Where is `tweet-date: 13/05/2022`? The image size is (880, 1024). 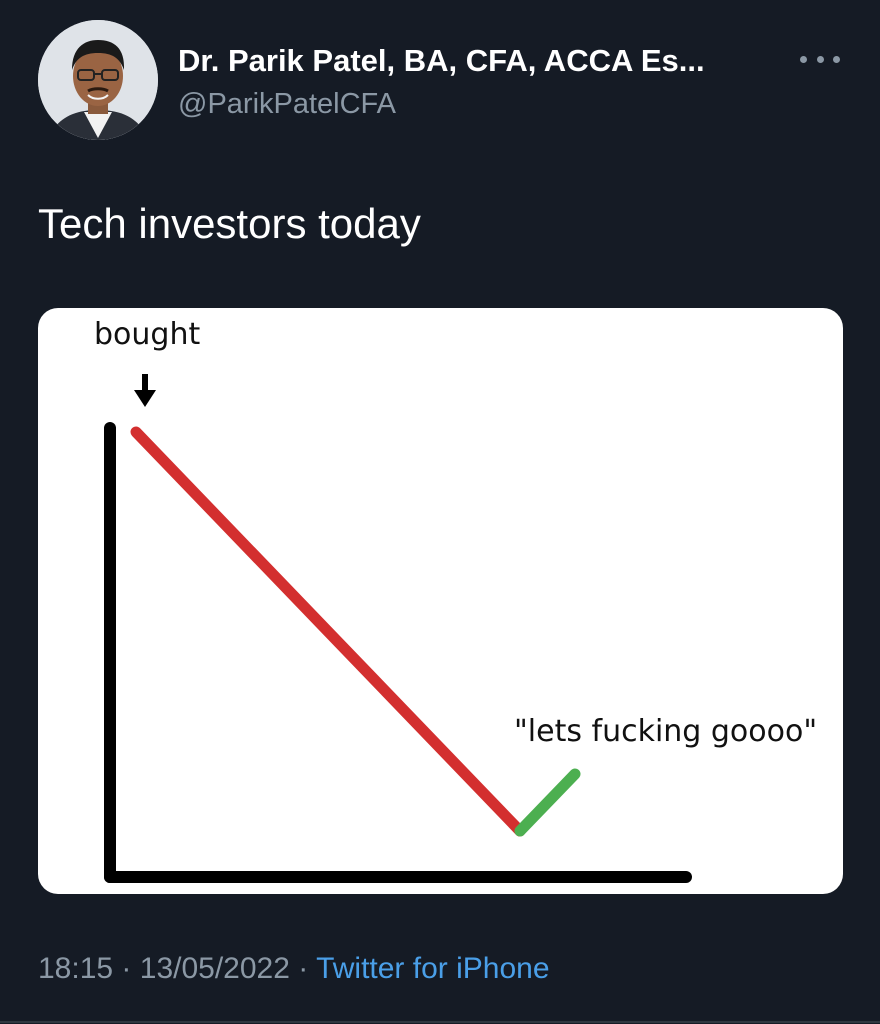 tweet-date: 13/05/2022 is located at coordinates (215, 968).